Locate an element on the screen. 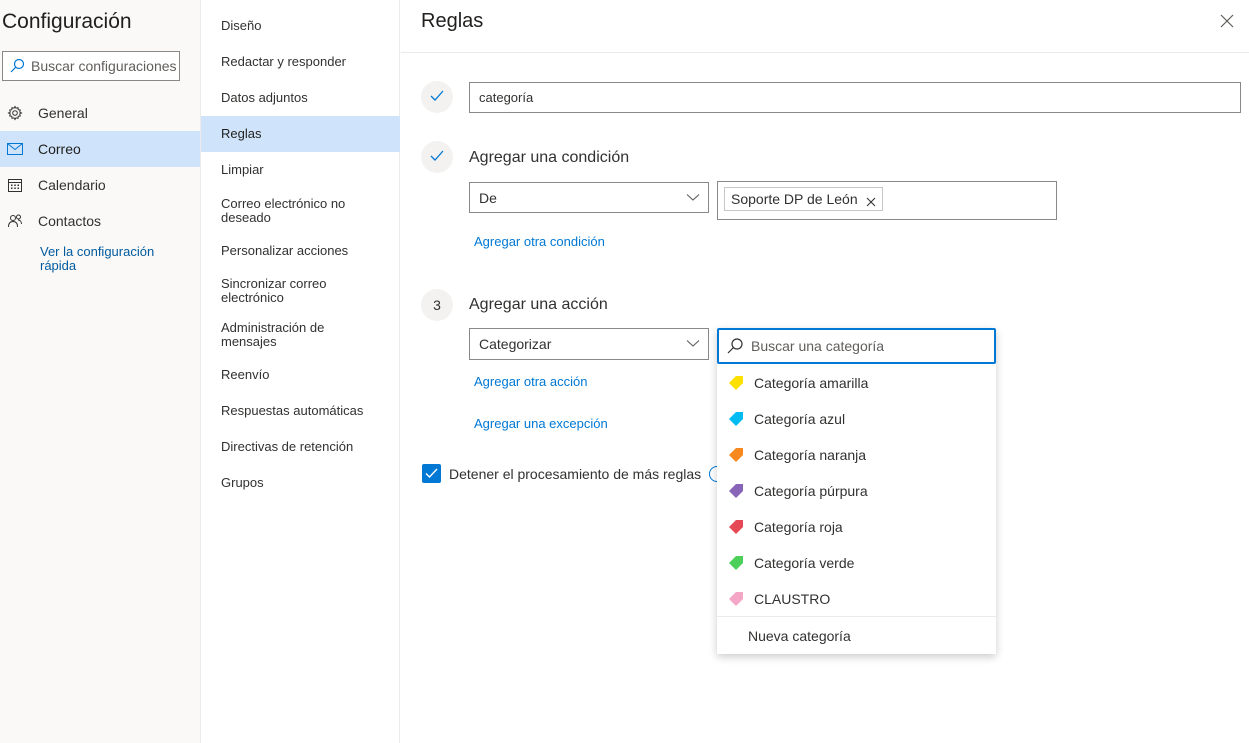 Image resolution: width=1249 pixels, height=743 pixels. settings-search-box is located at coordinates (91, 66).